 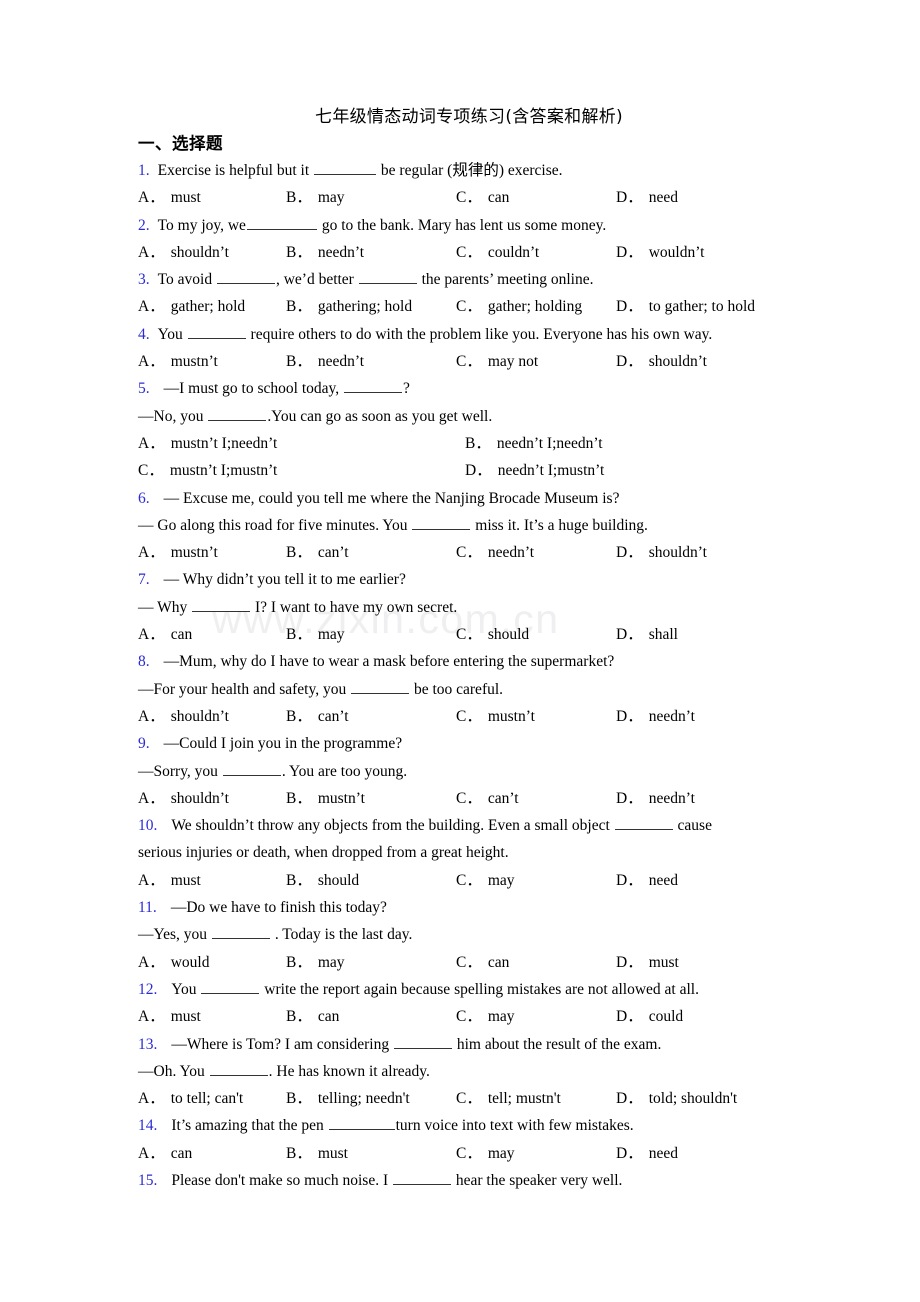 I want to click on option-c: C． gather; holding, so click(x=519, y=306).